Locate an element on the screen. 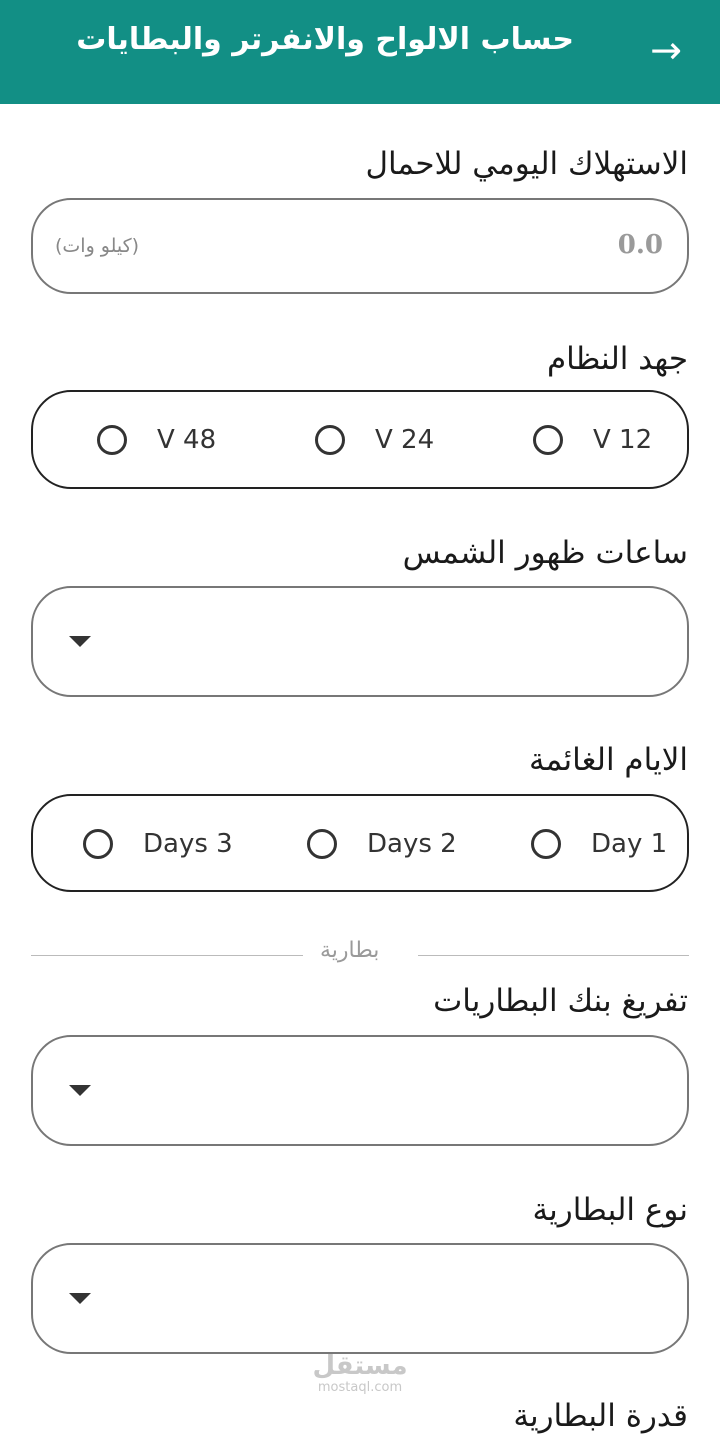  sun-hours-dropdown is located at coordinates (360, 641).